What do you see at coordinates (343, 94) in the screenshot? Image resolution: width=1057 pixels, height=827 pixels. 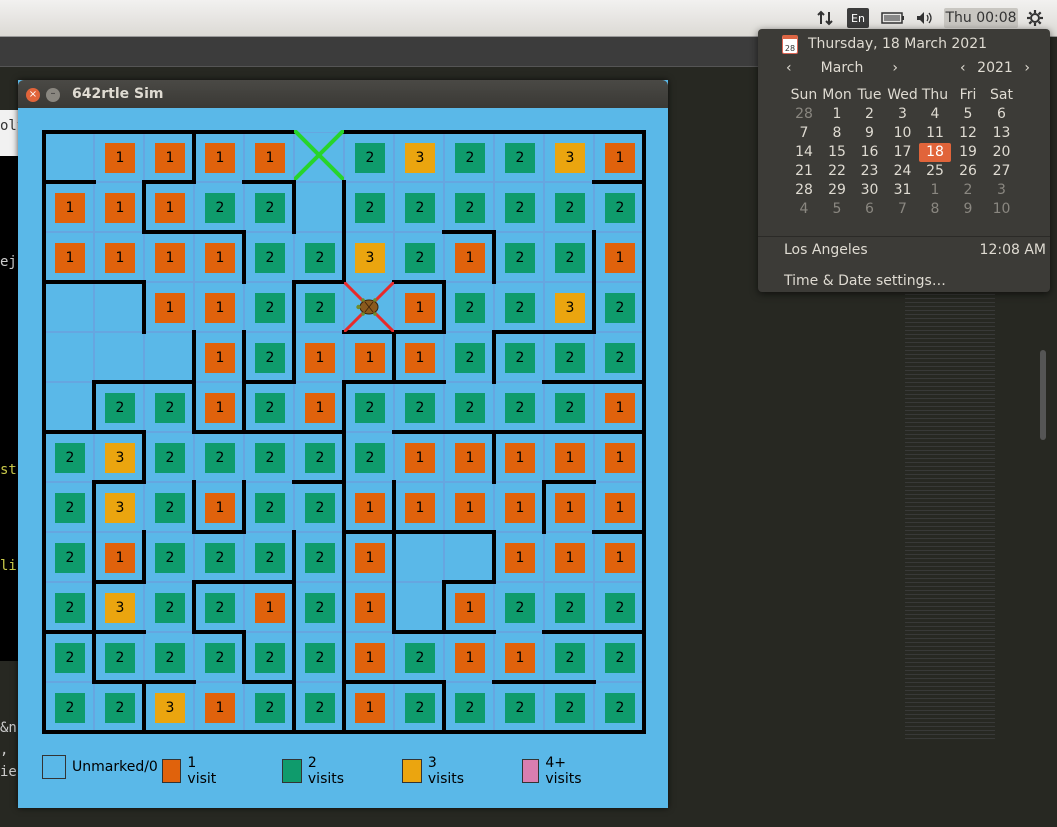 I see `window-titlebar: × – 642rtle Sim` at bounding box center [343, 94].